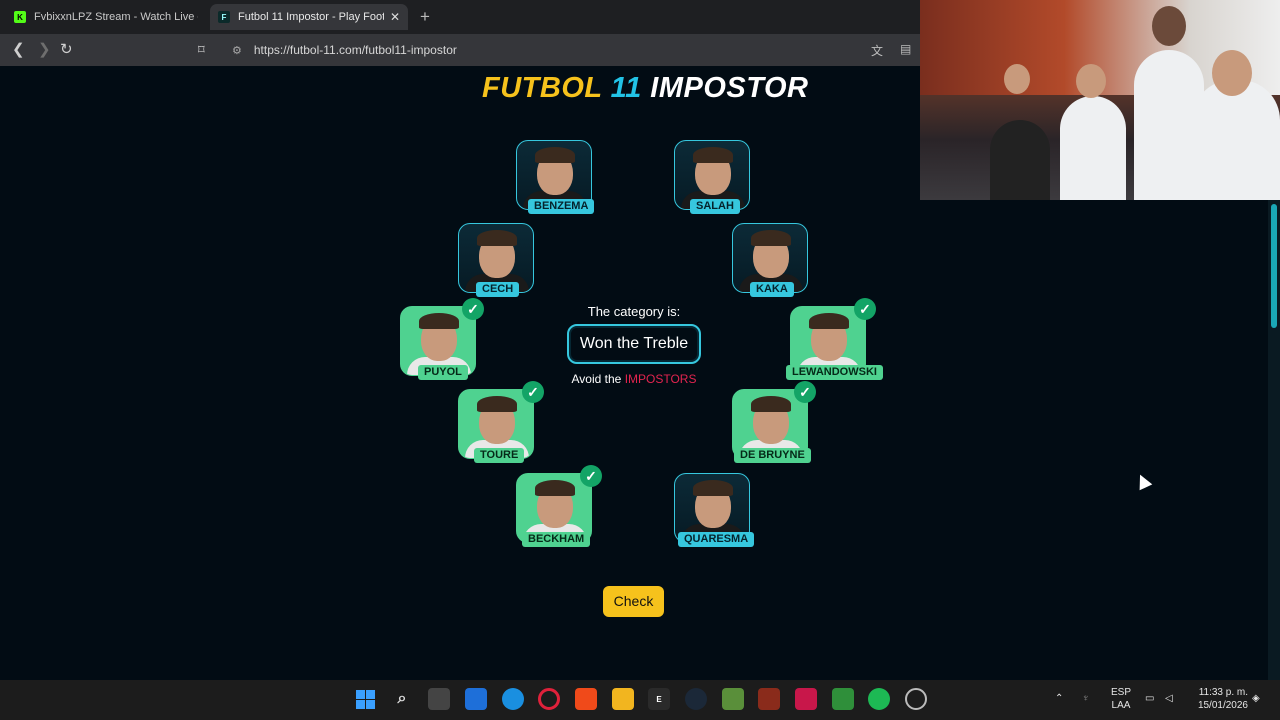 The height and width of the screenshot is (720, 1280). What do you see at coordinates (421, 341) in the screenshot?
I see `player-card-puyol: PUYOL ✓` at bounding box center [421, 341].